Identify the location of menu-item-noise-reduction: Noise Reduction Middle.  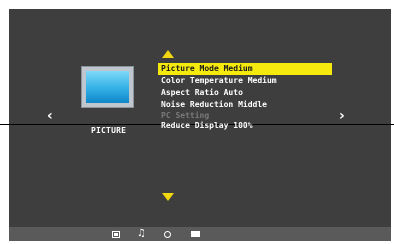
(245, 105).